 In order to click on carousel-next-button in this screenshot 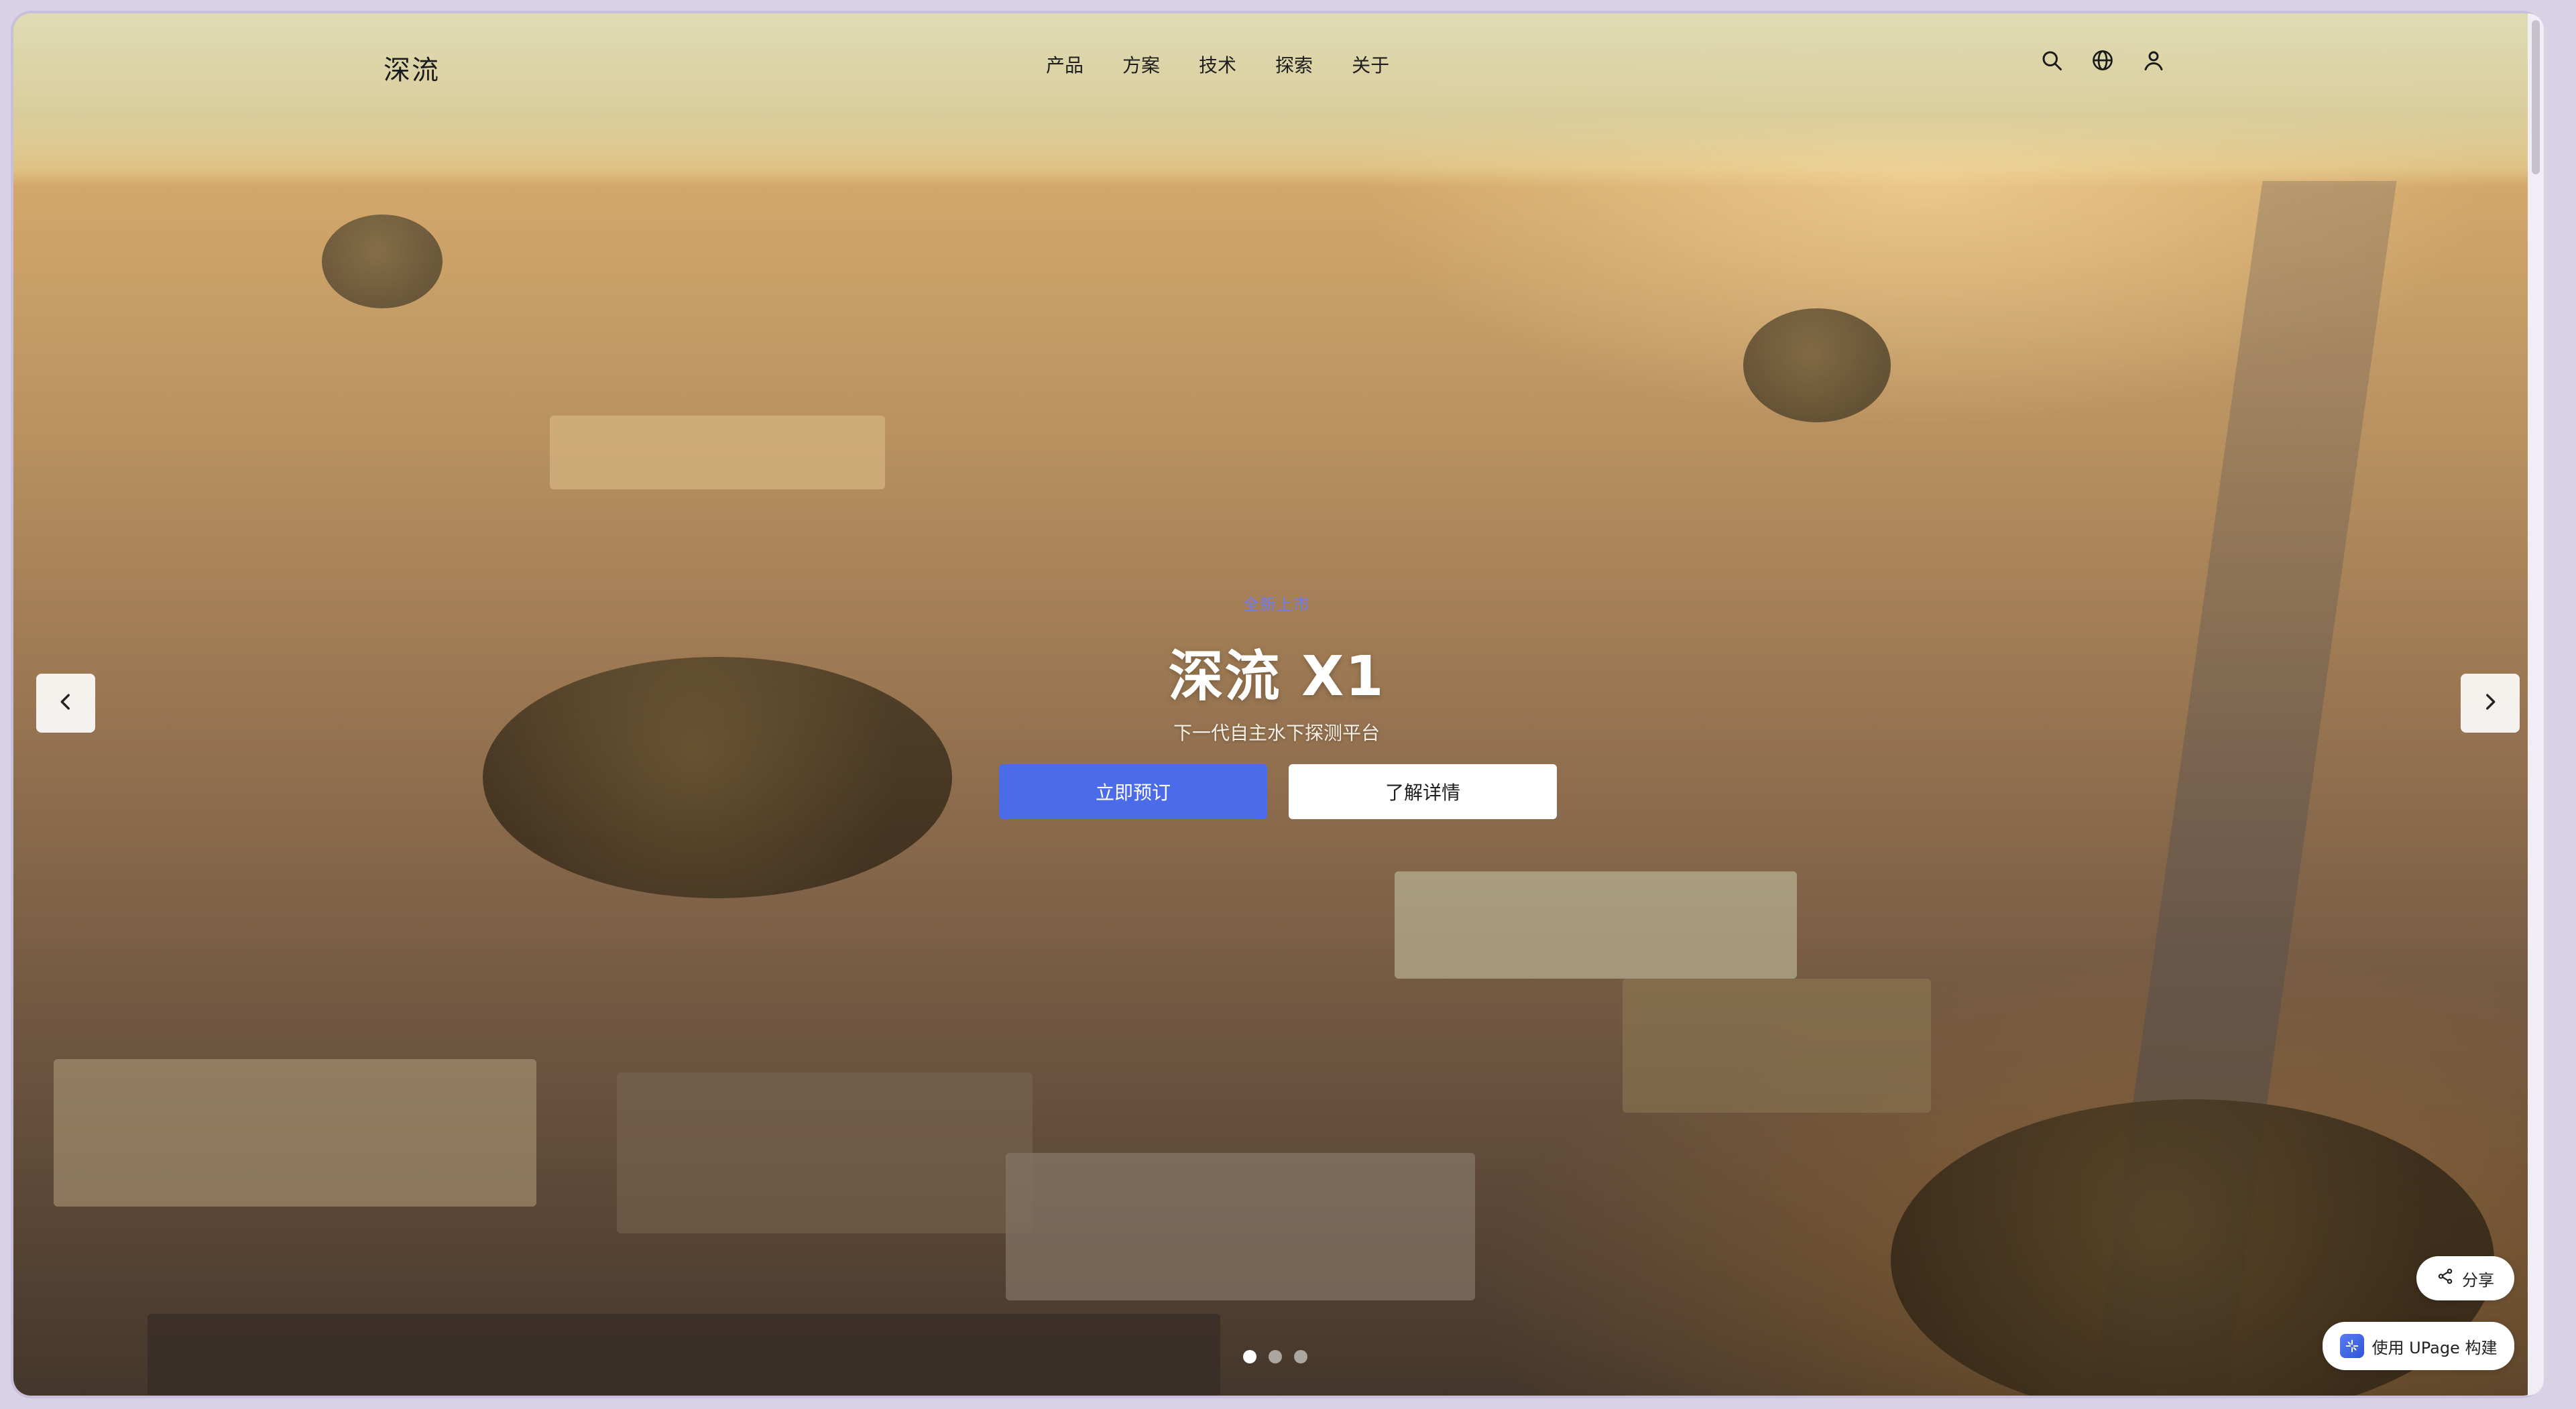, I will do `click(2490, 703)`.